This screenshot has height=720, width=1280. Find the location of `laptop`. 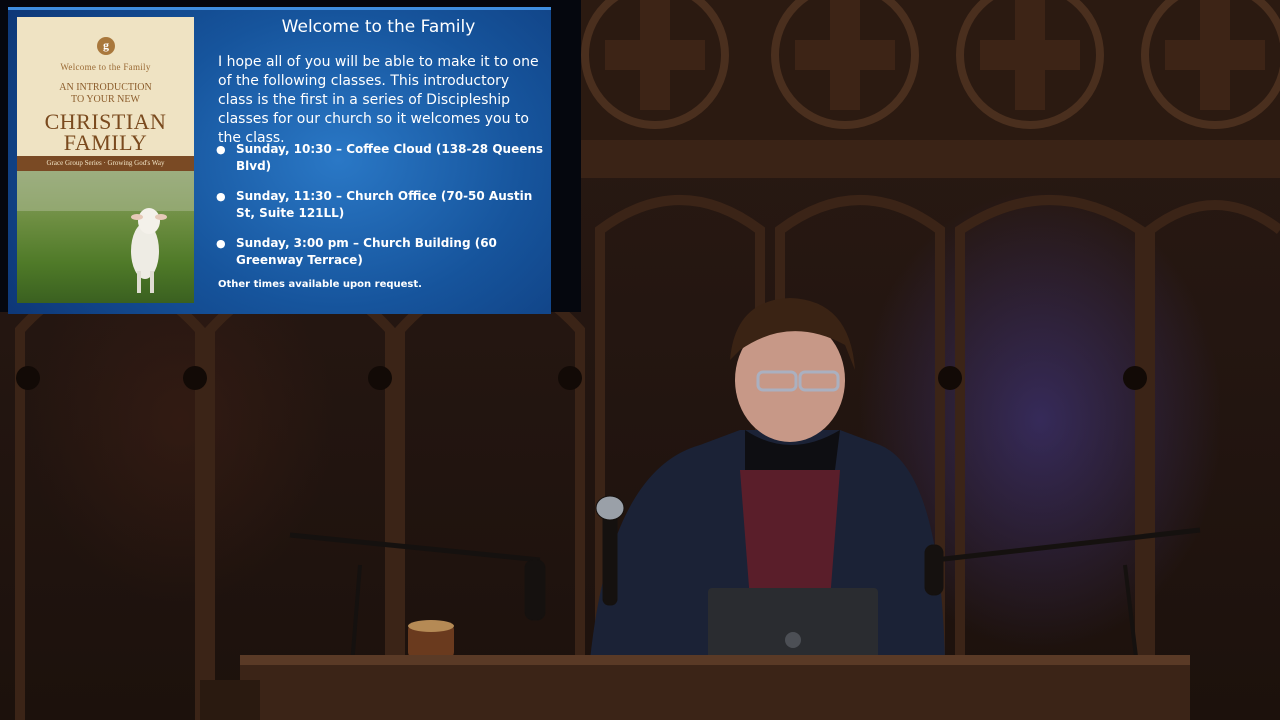

laptop is located at coordinates (793, 624).